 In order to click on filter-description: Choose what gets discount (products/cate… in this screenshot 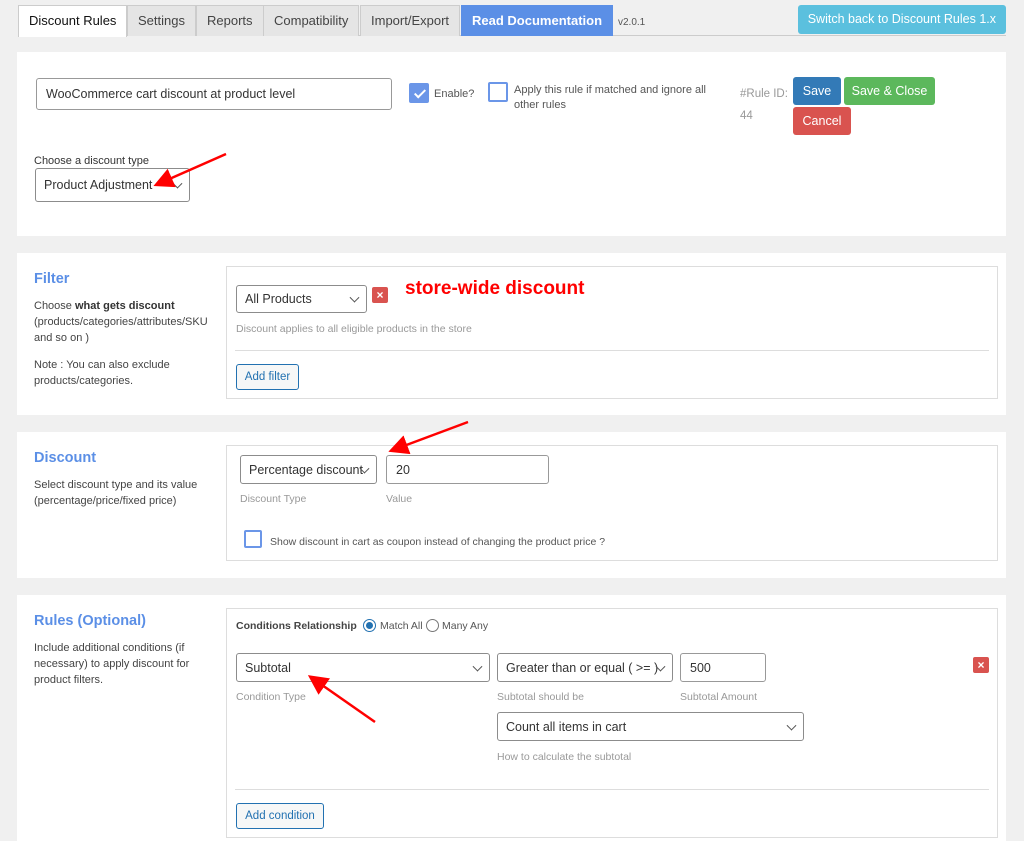, I will do `click(126, 322)`.